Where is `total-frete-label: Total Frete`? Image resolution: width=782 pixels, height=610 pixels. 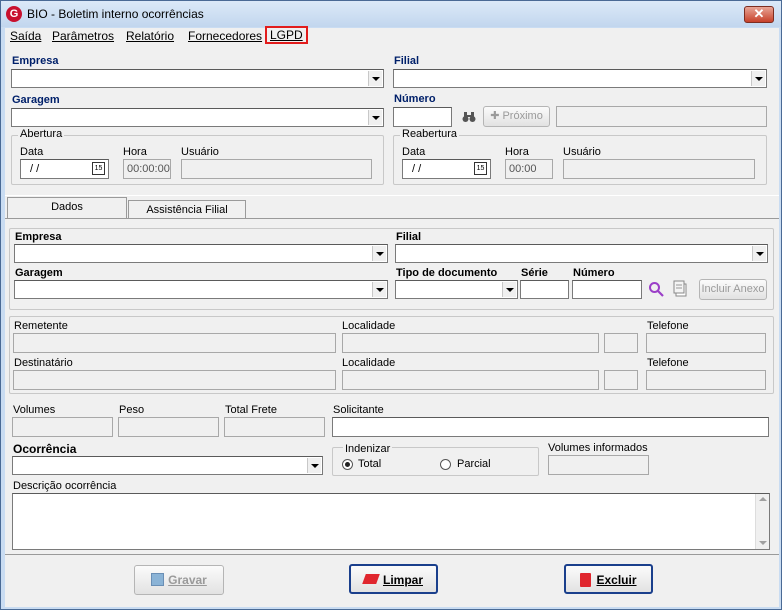 total-frete-label: Total Frete is located at coordinates (251, 410).